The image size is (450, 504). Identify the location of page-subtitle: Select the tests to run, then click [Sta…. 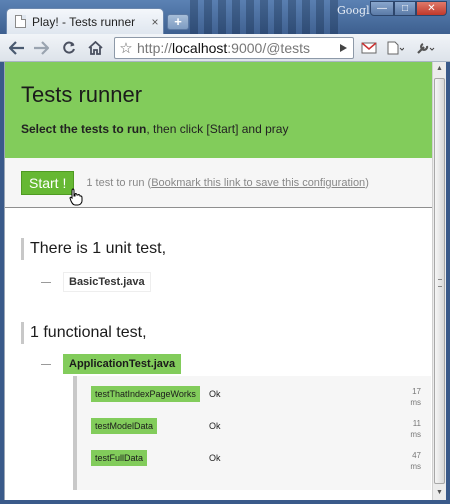
(219, 129).